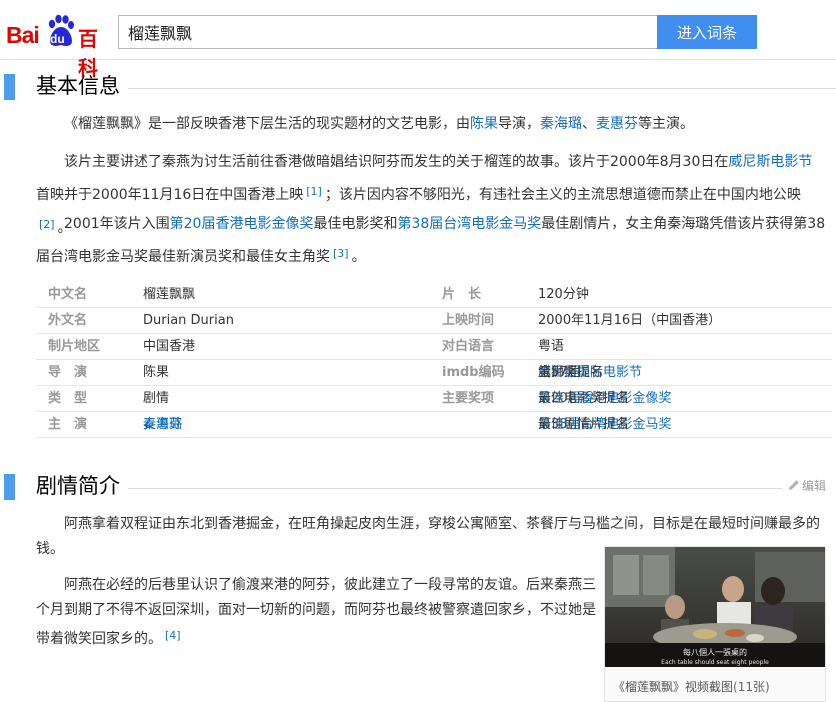  What do you see at coordinates (78, 486) in the screenshot?
I see `section-title: 剧情简介` at bounding box center [78, 486].